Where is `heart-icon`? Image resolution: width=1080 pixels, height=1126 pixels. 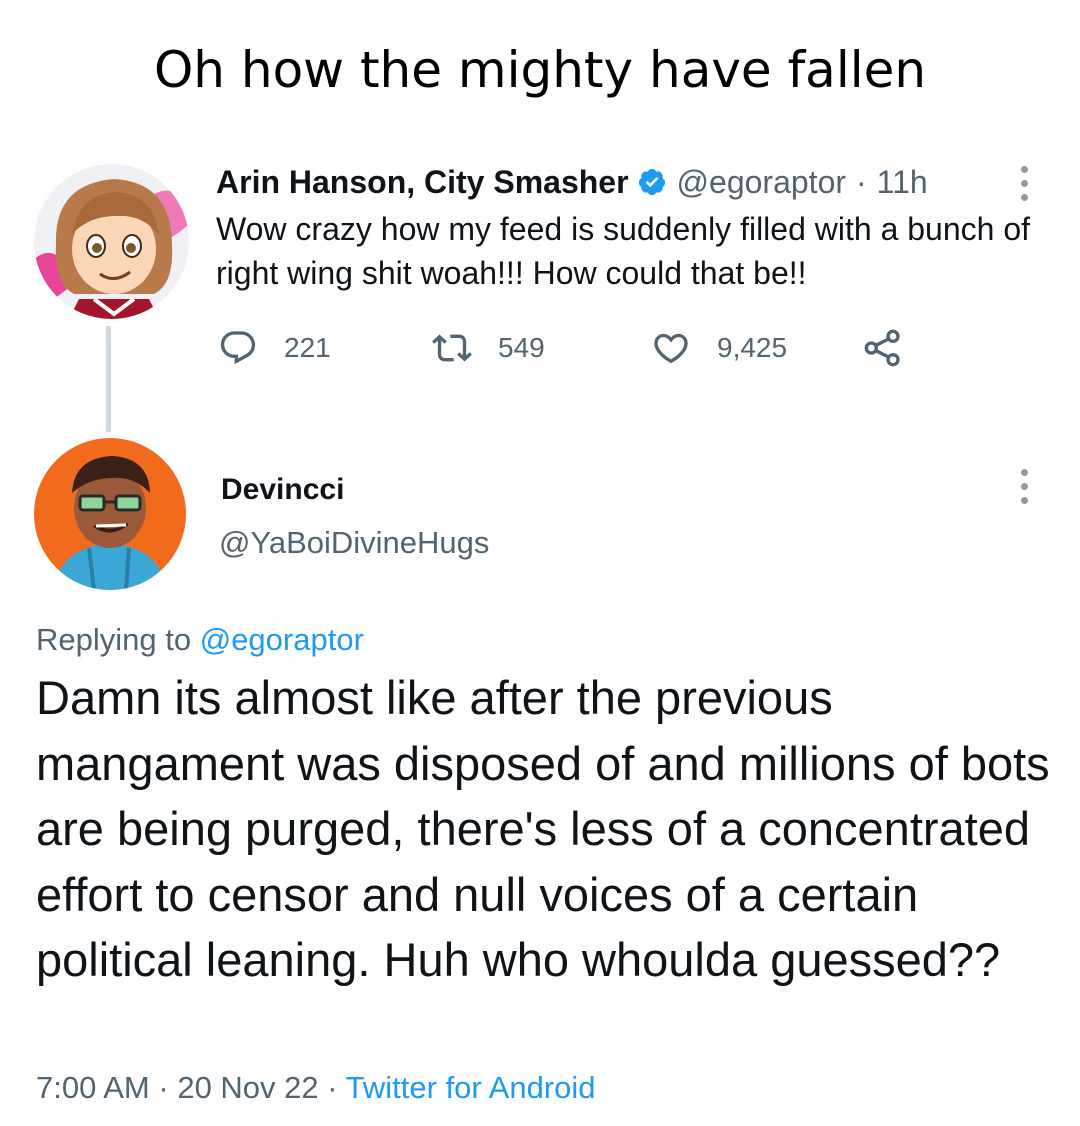 heart-icon is located at coordinates (671, 348).